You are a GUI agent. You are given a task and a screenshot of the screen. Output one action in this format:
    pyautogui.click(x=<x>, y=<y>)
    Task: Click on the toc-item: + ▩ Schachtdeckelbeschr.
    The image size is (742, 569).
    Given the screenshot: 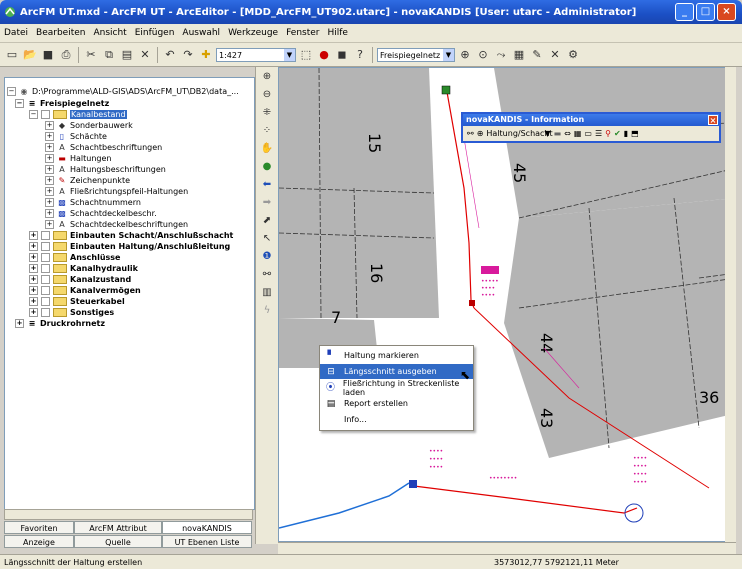 What is the action you would take?
    pyautogui.click(x=101, y=213)
    